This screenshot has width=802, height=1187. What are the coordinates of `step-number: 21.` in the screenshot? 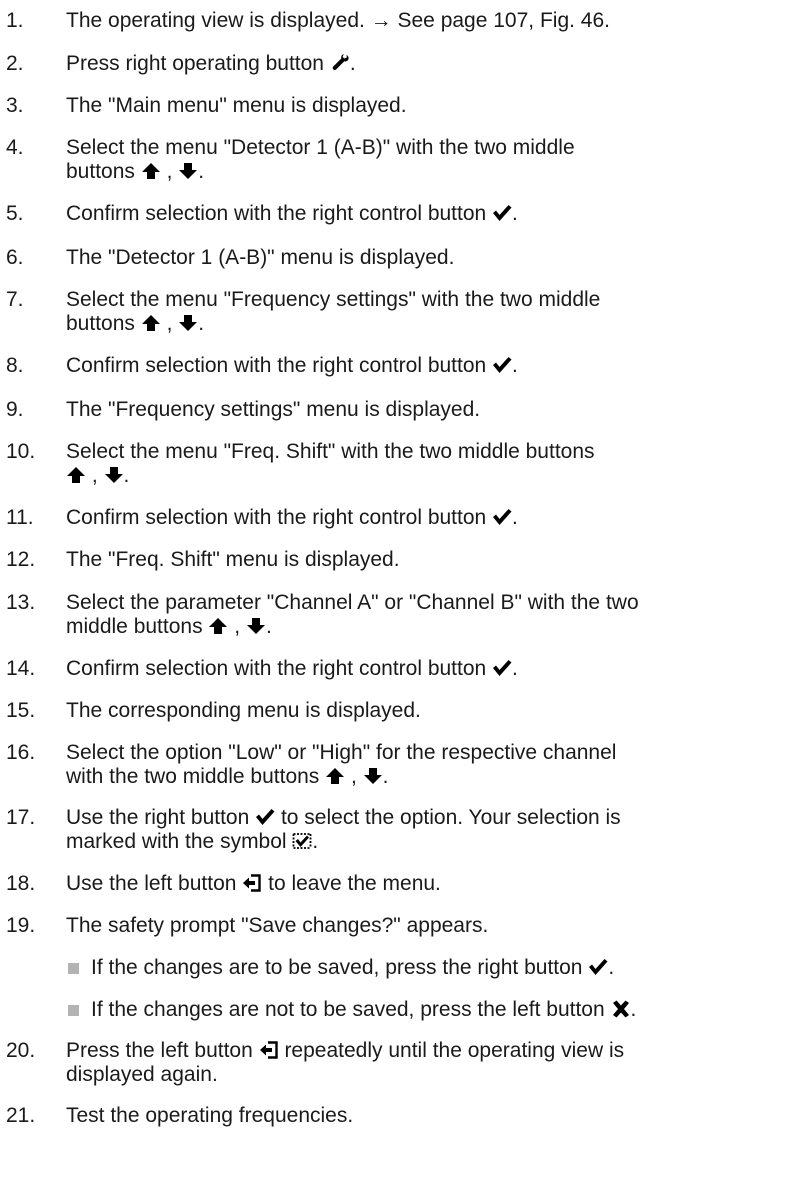 It's located at (21, 1115).